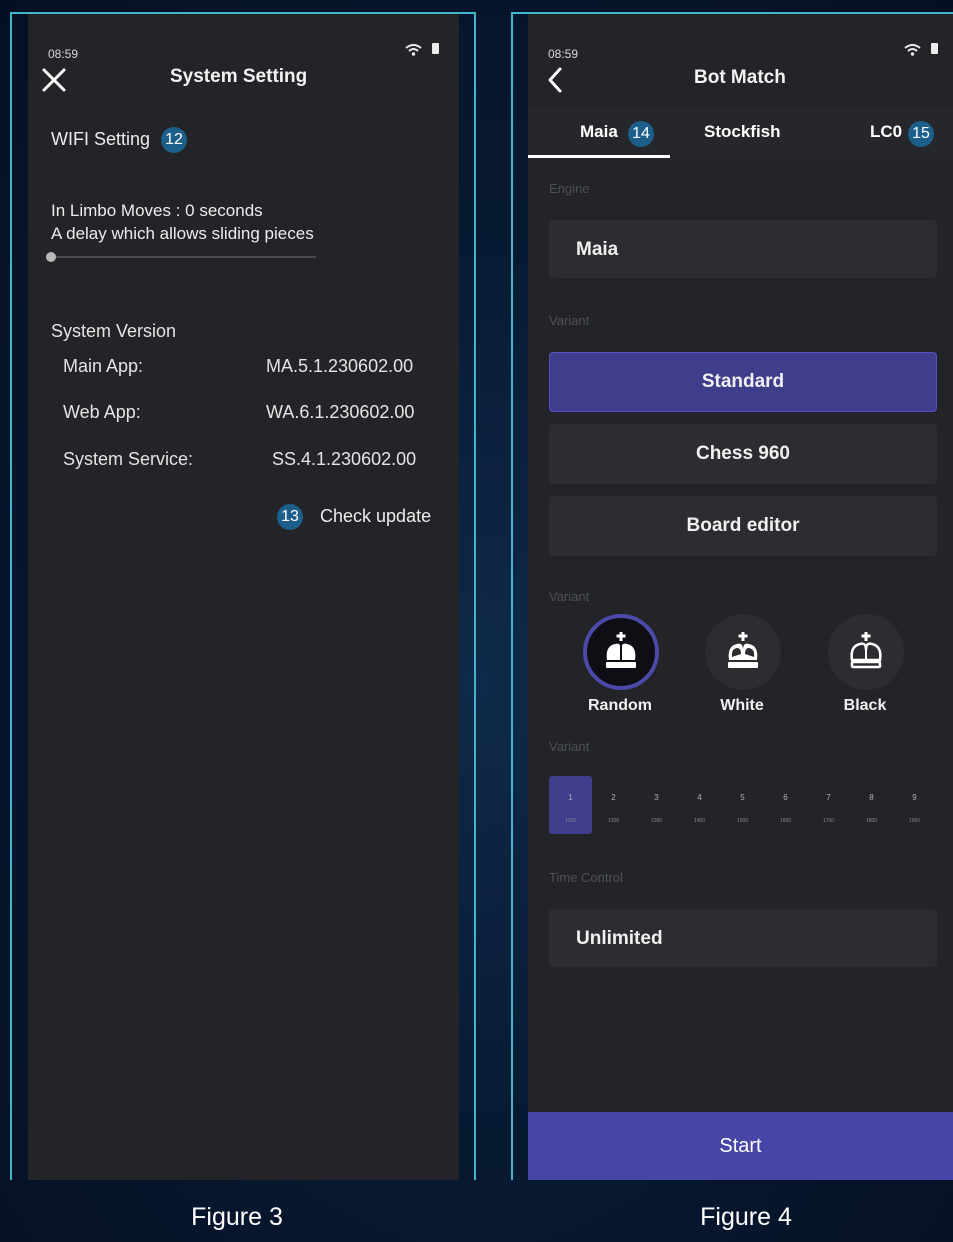 The image size is (953, 1242). I want to click on tab-lc0-label: LC0, so click(886, 131).